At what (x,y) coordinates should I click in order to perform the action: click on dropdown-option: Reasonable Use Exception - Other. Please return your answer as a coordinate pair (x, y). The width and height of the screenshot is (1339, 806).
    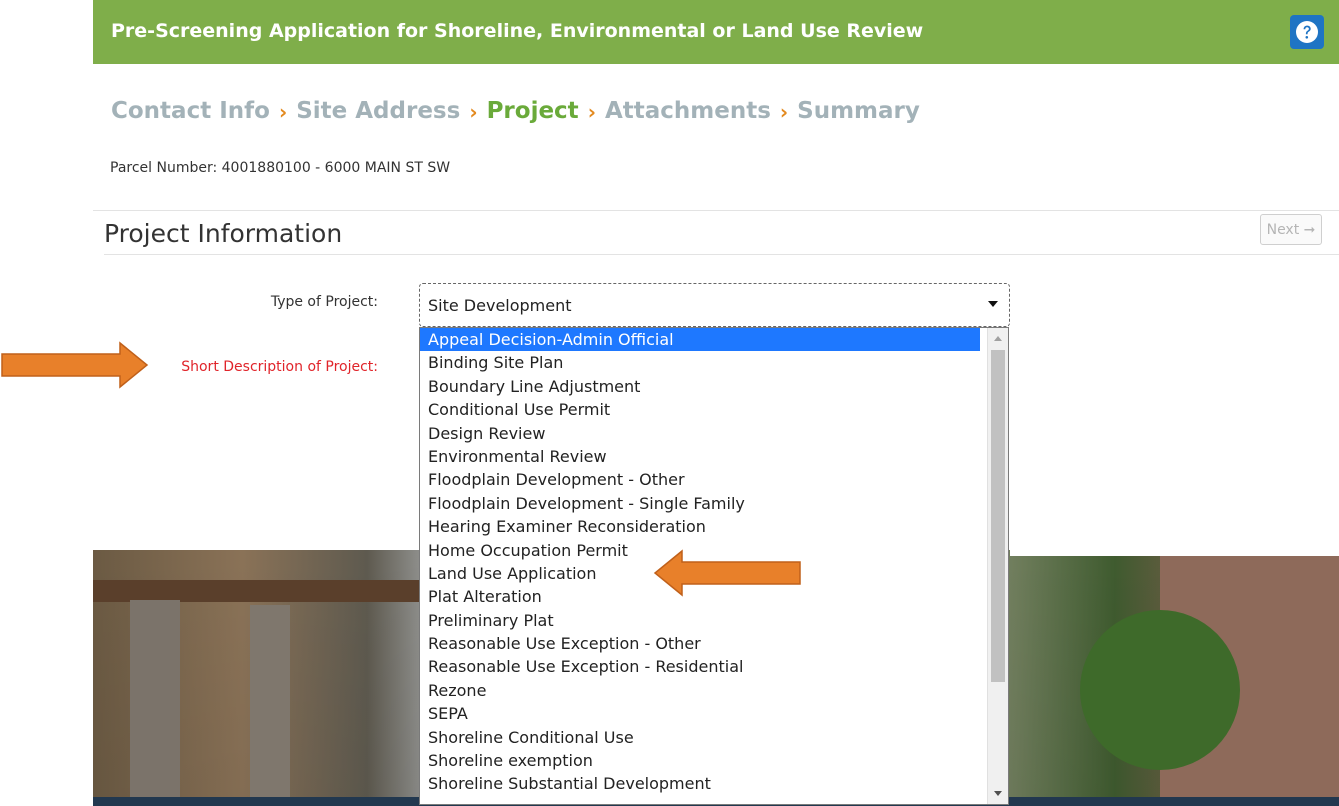
    Looking at the image, I should click on (700, 643).